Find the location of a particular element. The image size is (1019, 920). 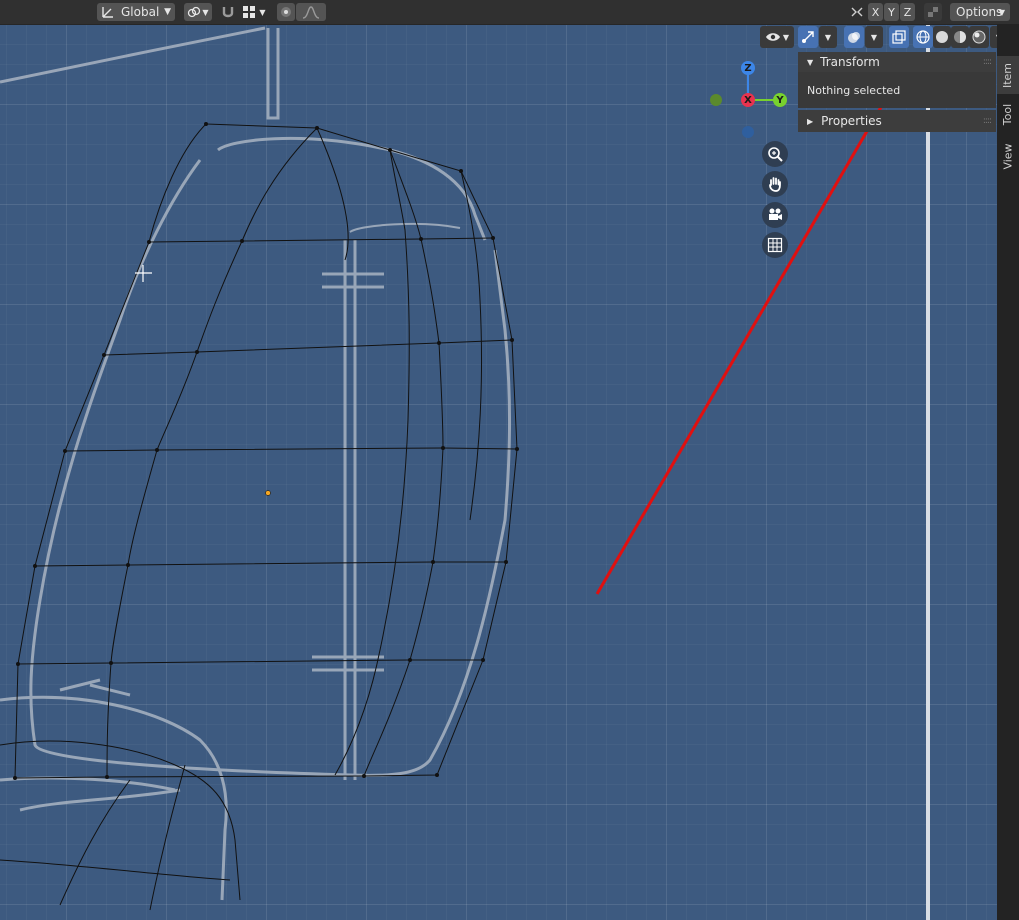

orientation-label: Global is located at coordinates (140, 12).